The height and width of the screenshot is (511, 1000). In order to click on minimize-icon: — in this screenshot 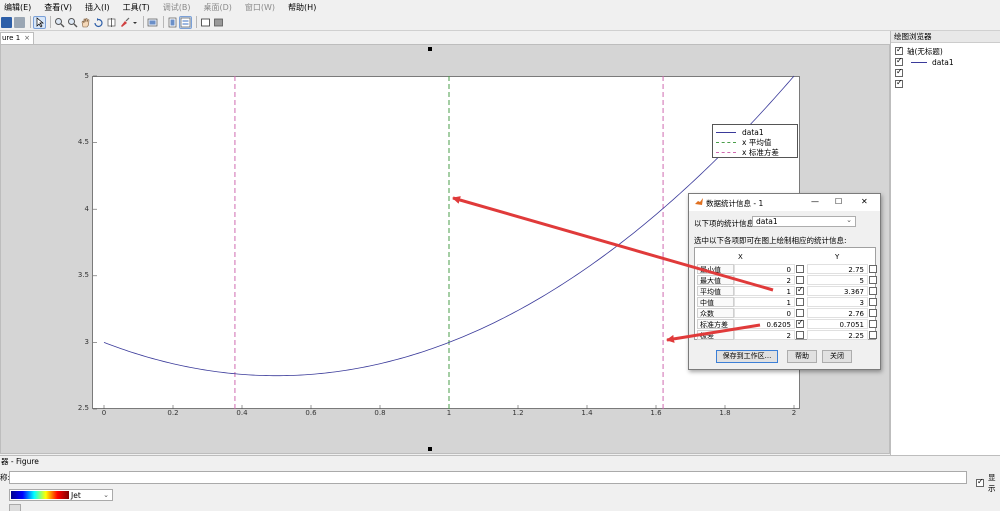, I will do `click(815, 201)`.